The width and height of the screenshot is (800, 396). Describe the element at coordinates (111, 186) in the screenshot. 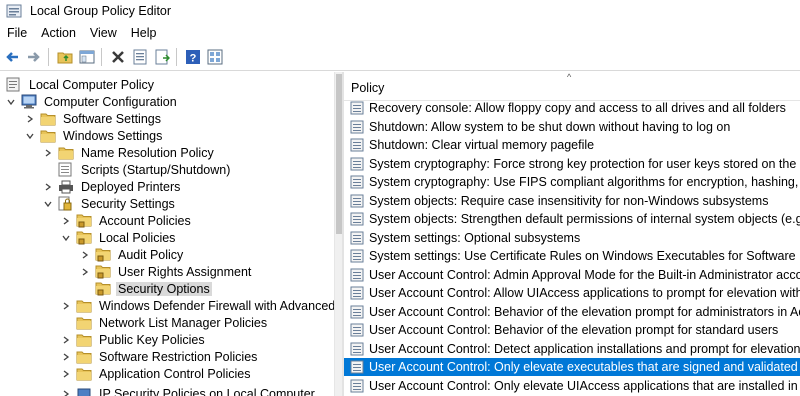

I see `tree-item-deployed-printers: Deployed Printers` at that location.